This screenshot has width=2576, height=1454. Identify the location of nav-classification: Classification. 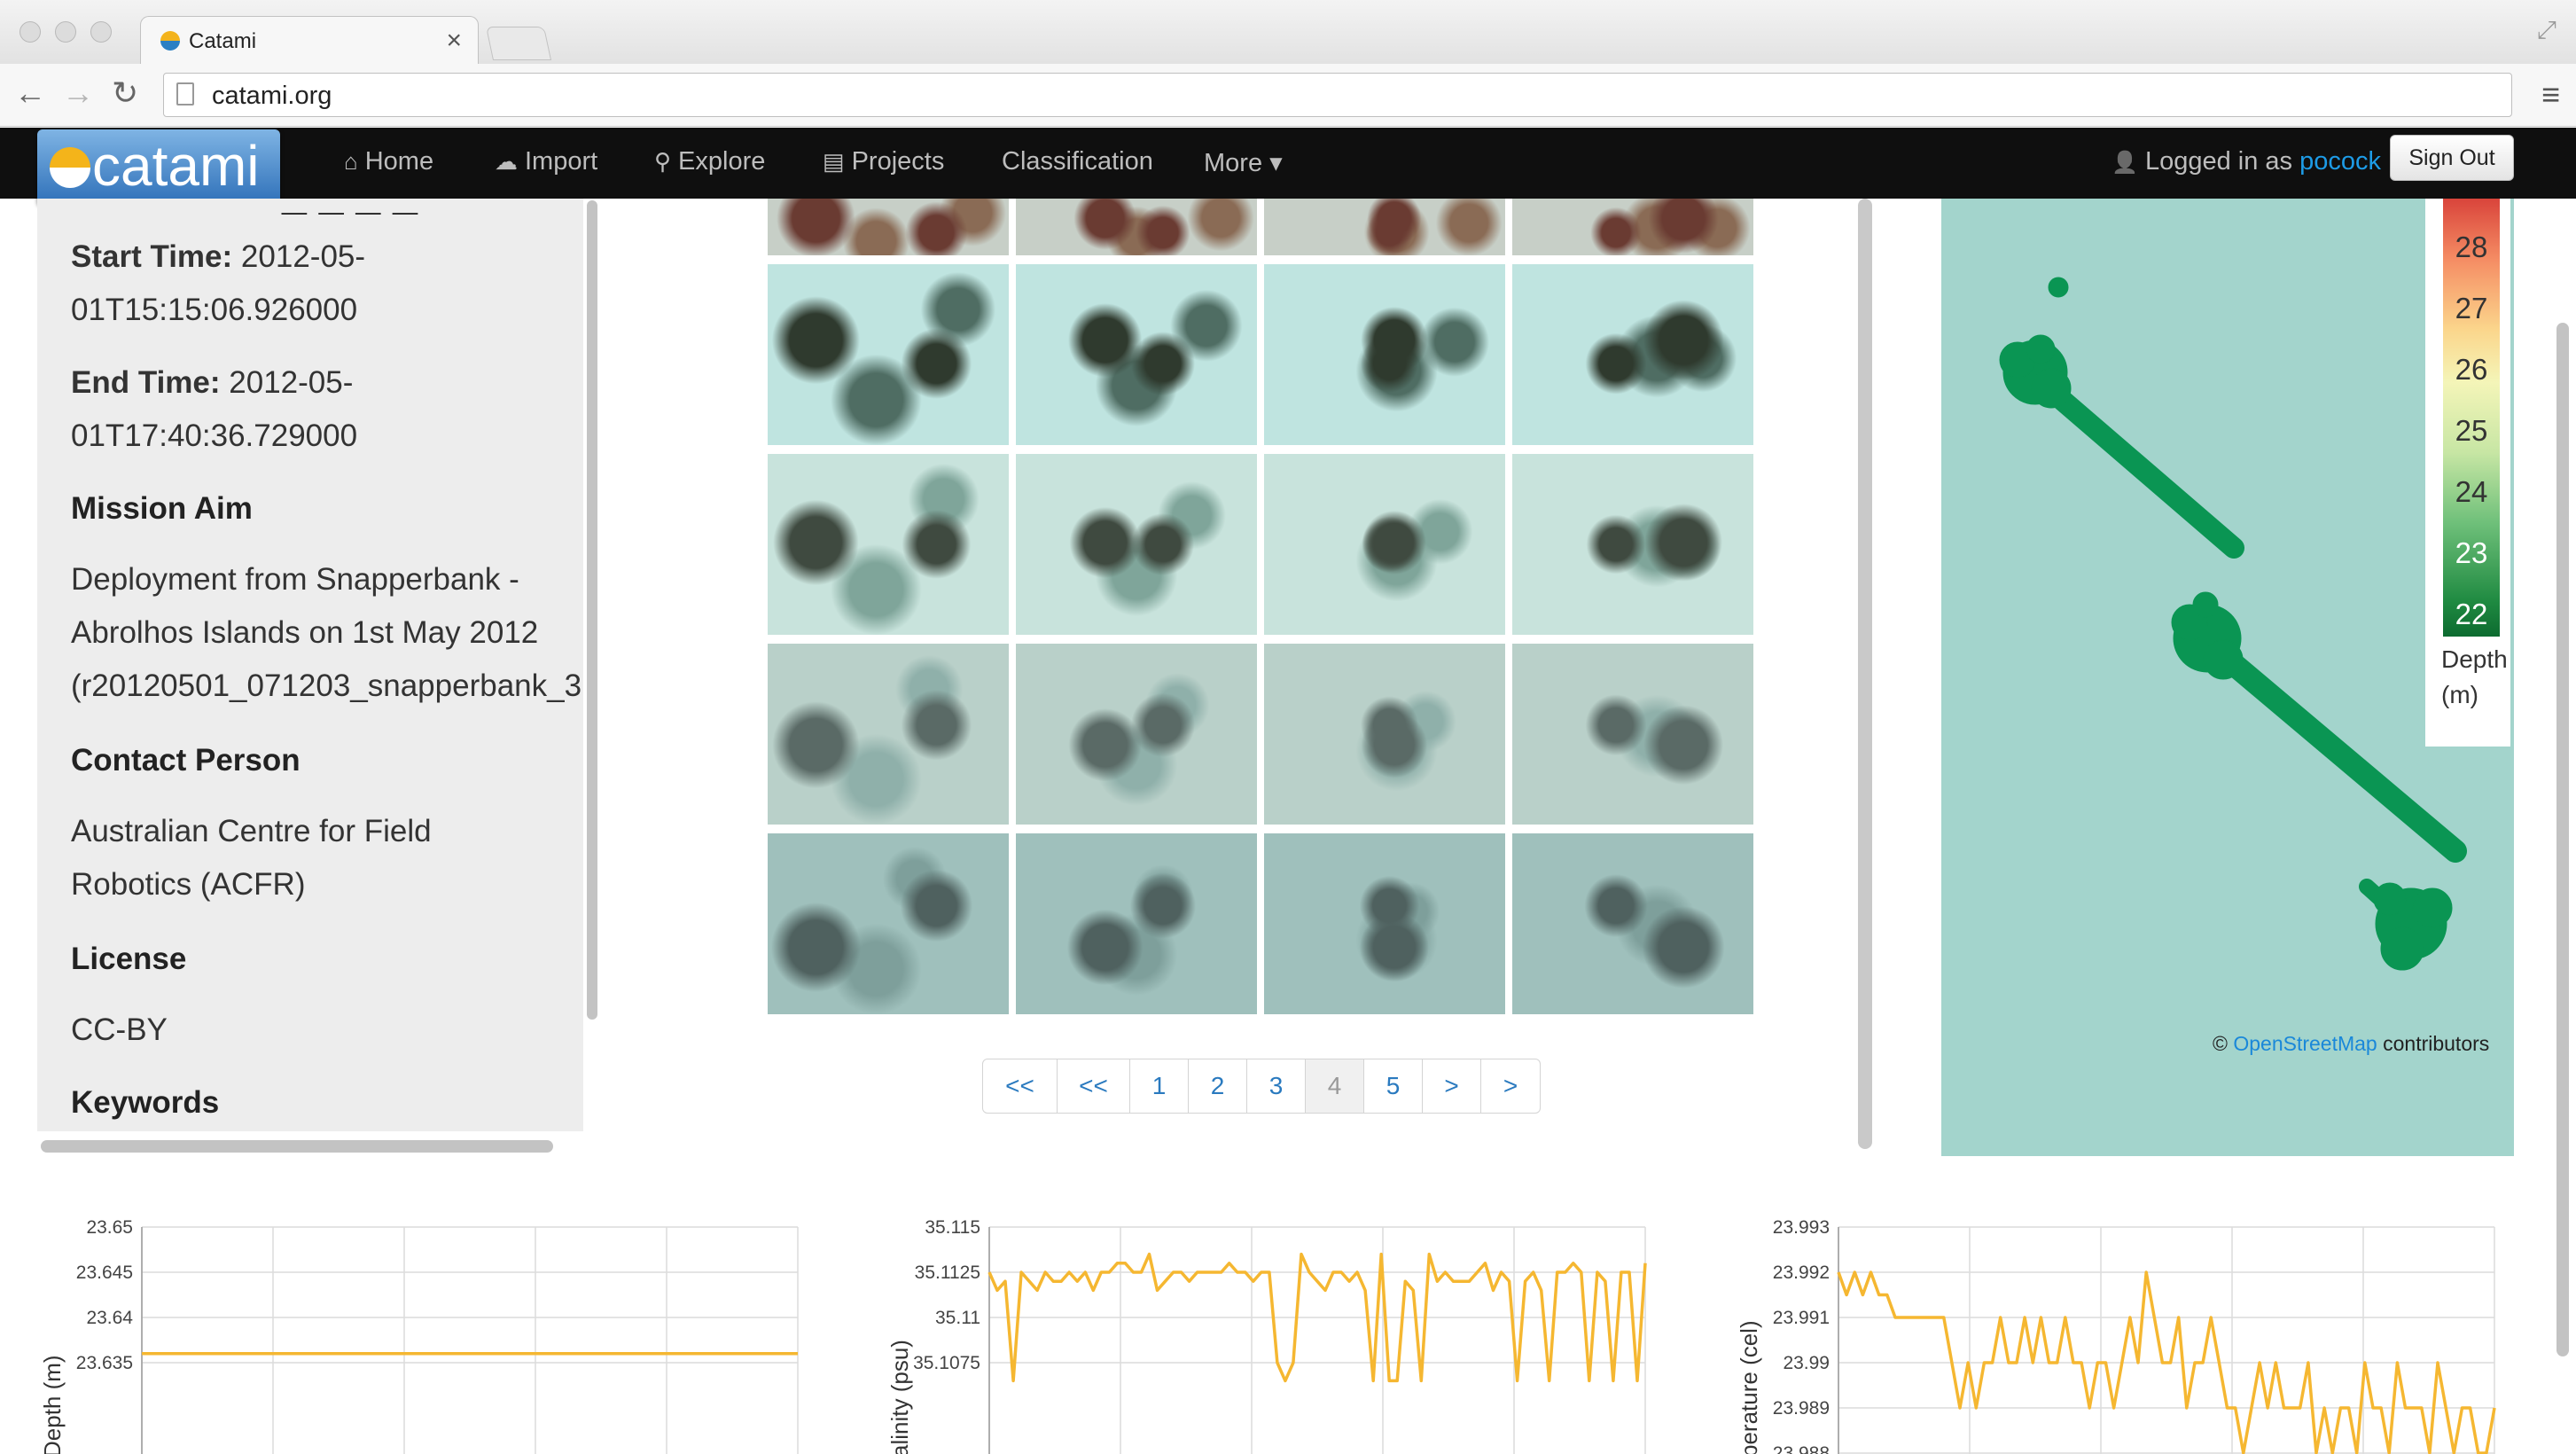
(1077, 161).